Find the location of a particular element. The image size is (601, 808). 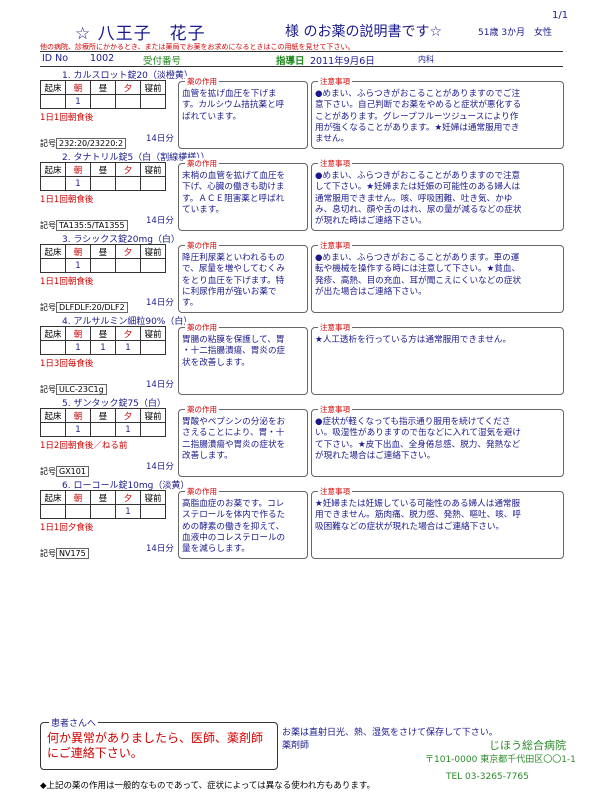

dosage-instruction: 1日3回毎食後 is located at coordinates (67, 364).